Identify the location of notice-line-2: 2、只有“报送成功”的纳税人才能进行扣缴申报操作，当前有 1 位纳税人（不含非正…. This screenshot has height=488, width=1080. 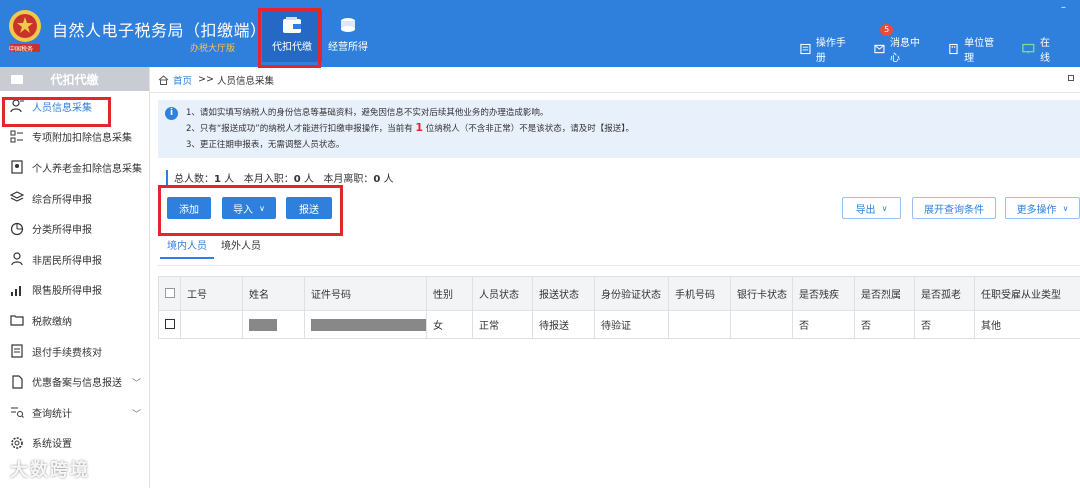
(410, 127).